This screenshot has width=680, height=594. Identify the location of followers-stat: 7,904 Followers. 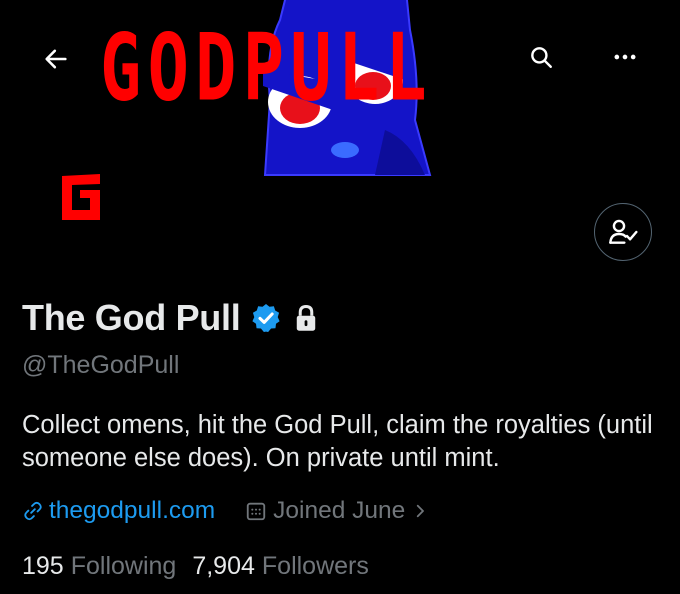
(280, 566).